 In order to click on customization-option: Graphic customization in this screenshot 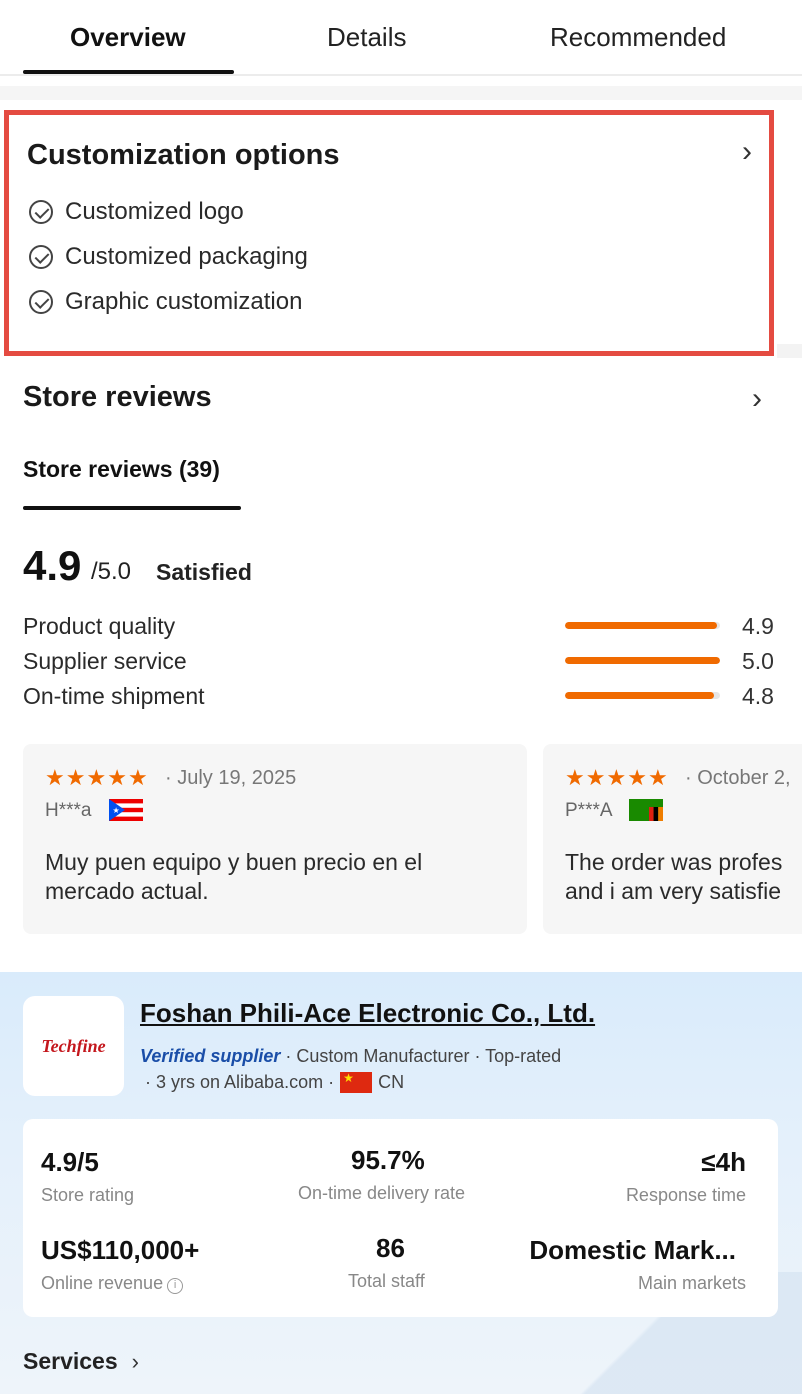, I will do `click(165, 302)`.